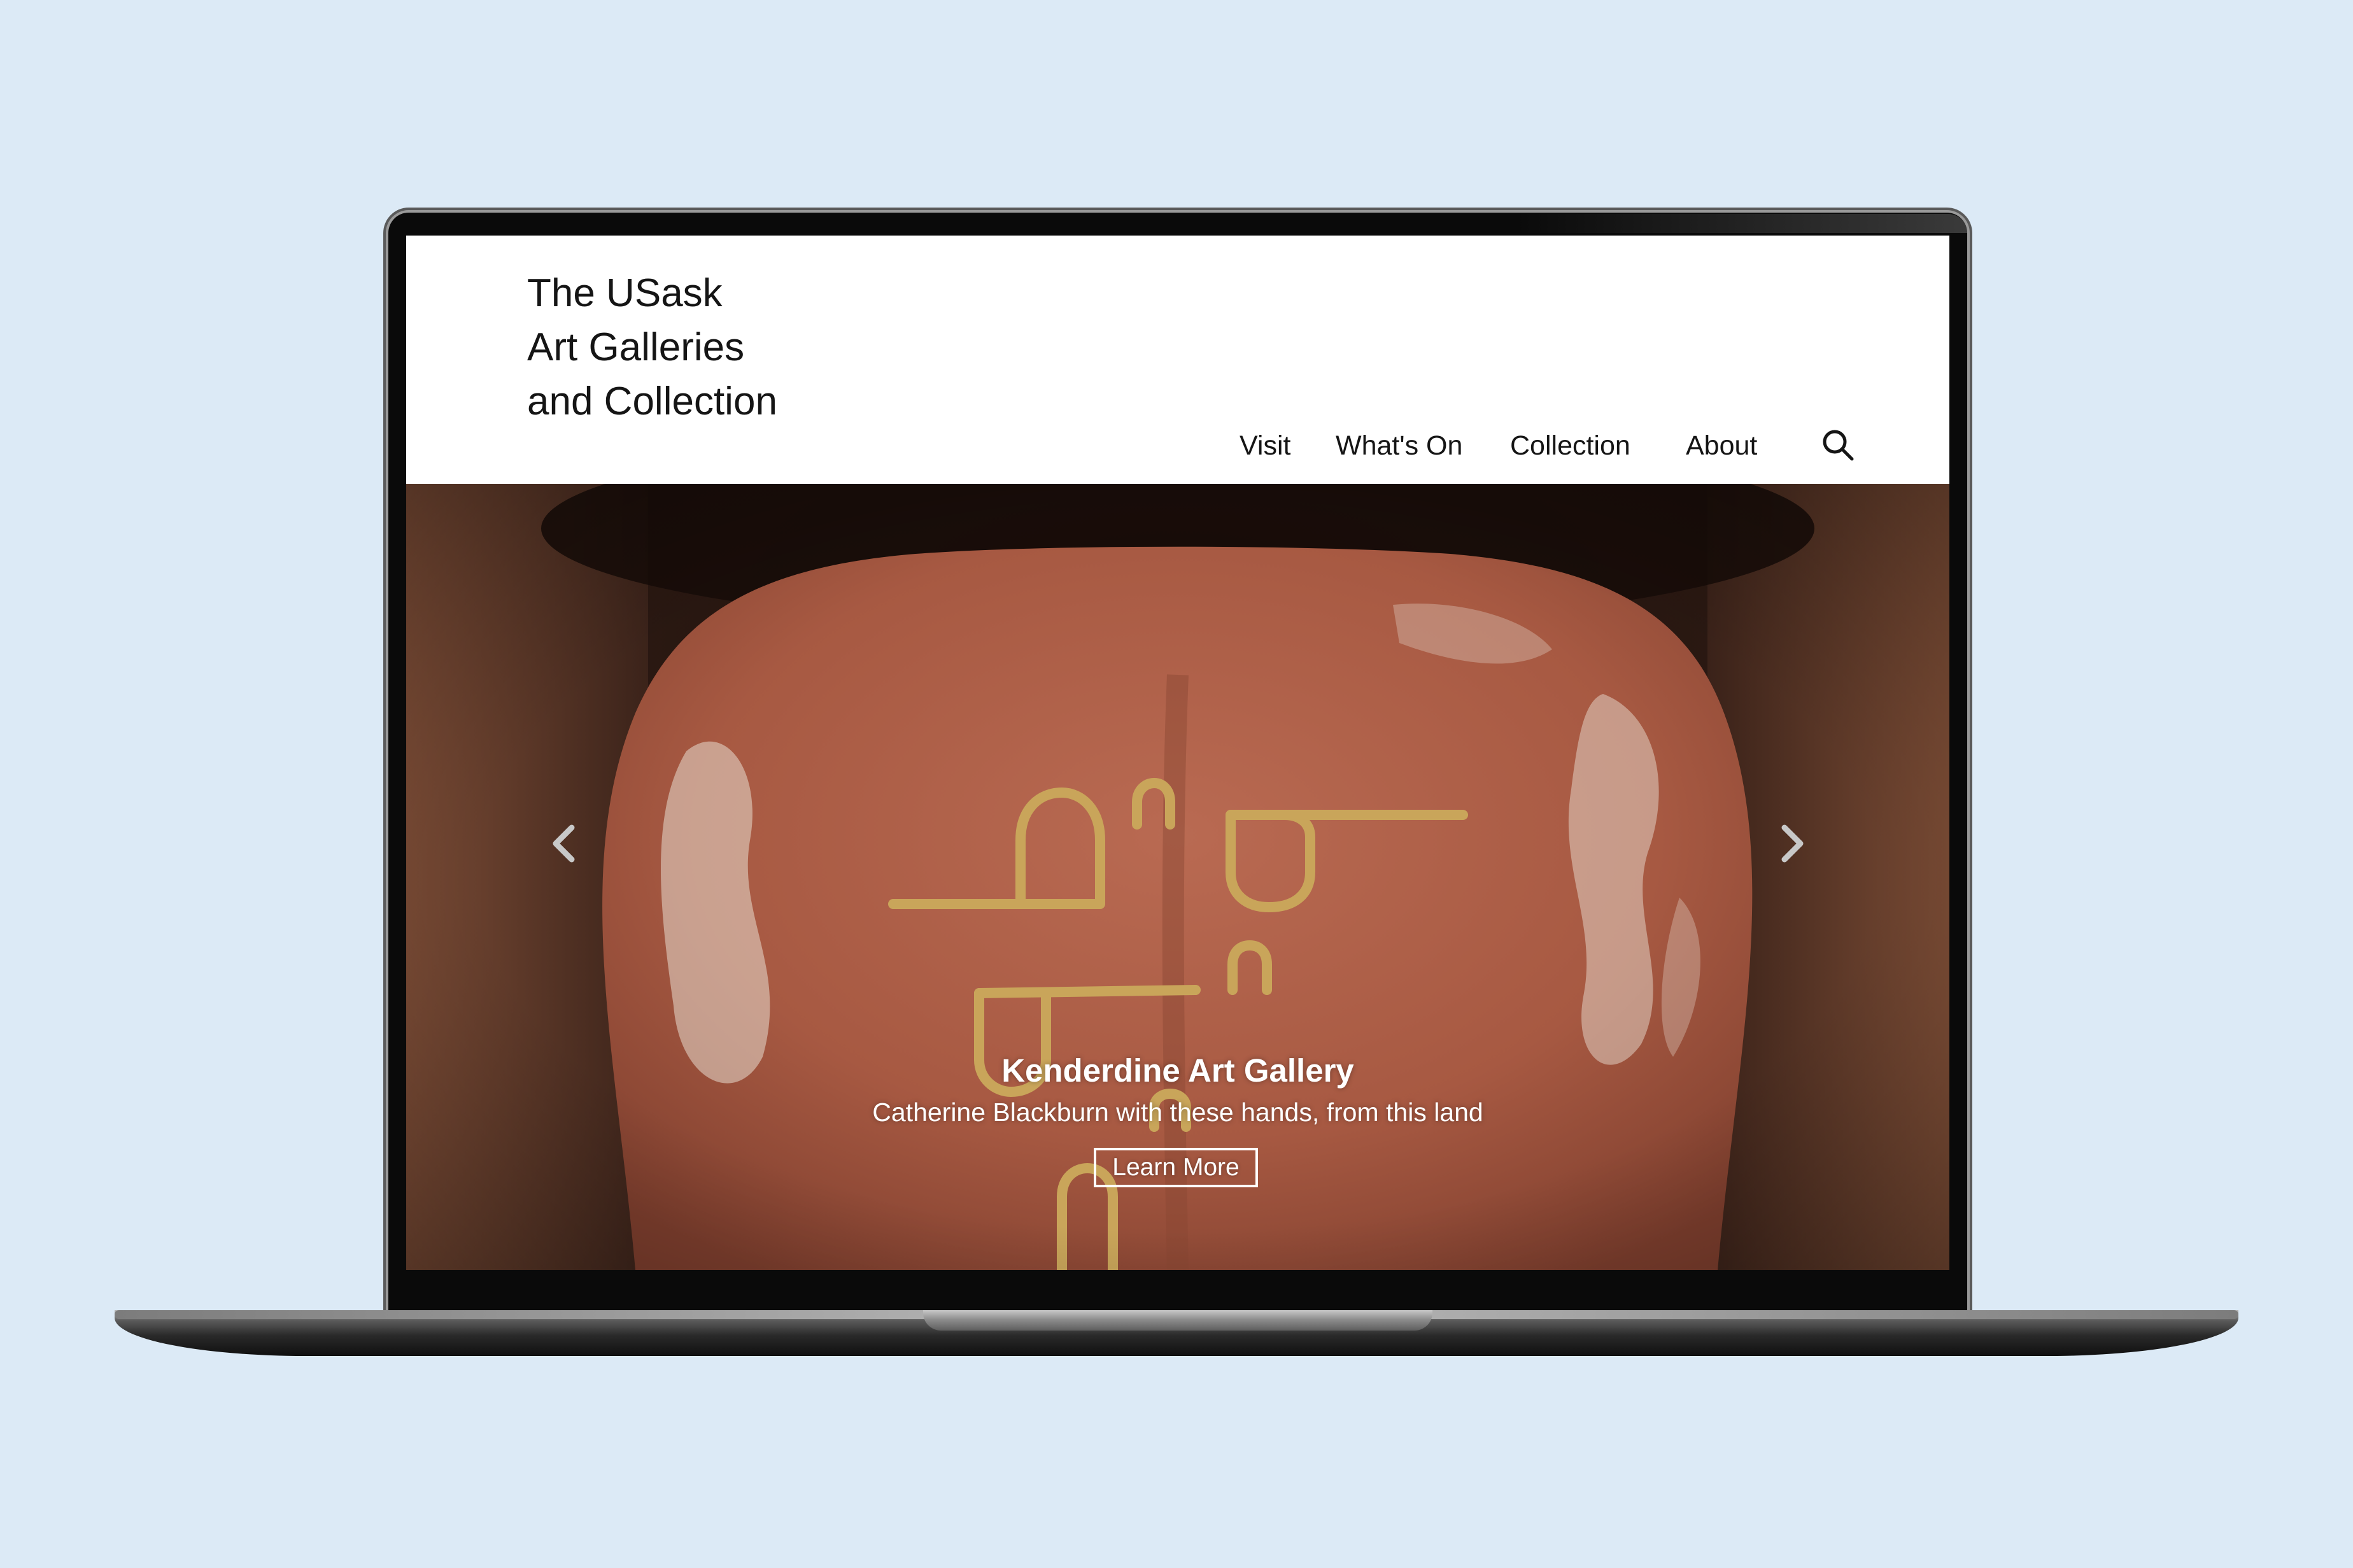 This screenshot has width=2353, height=1568. Describe the element at coordinates (1178, 1320) in the screenshot. I see `laptop-hinge` at that location.